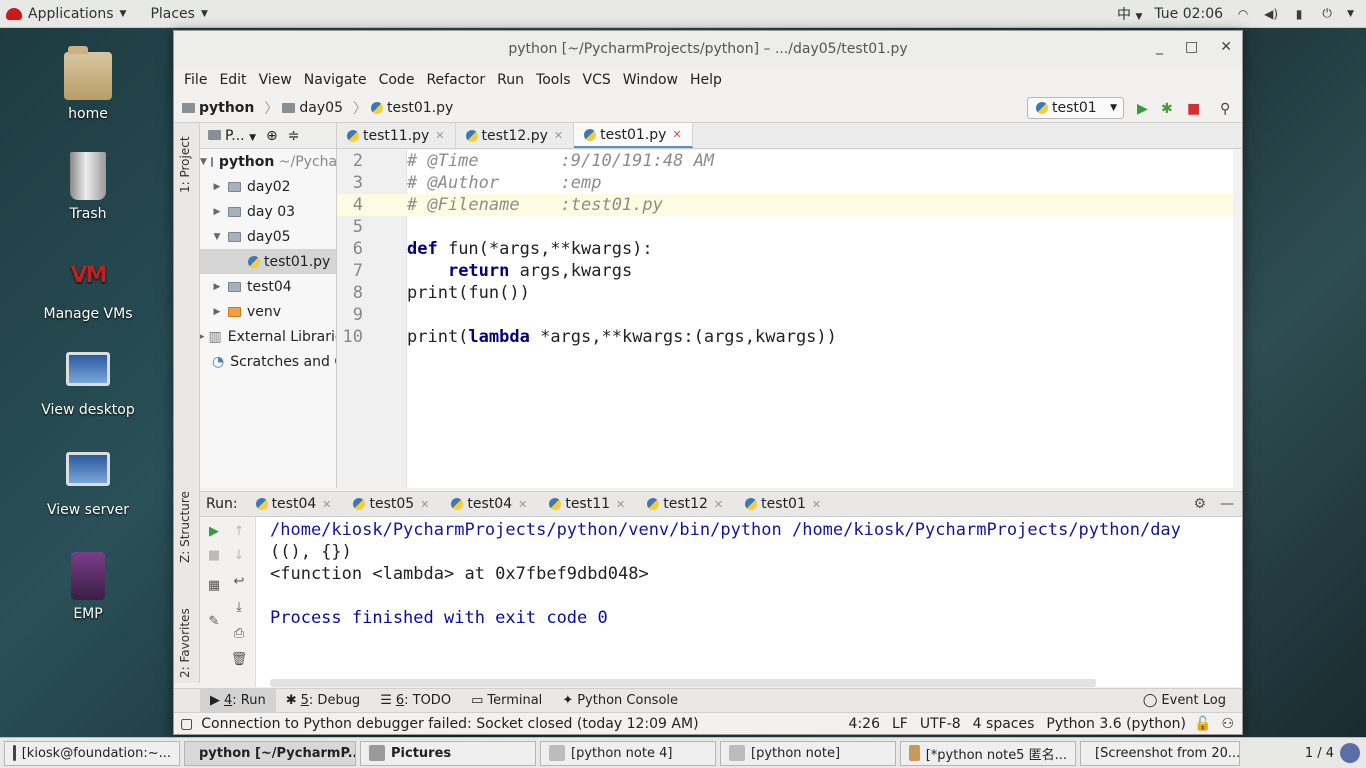 The image size is (1366, 768). What do you see at coordinates (218, 108) in the screenshot?
I see `breadcrumb-project: python` at bounding box center [218, 108].